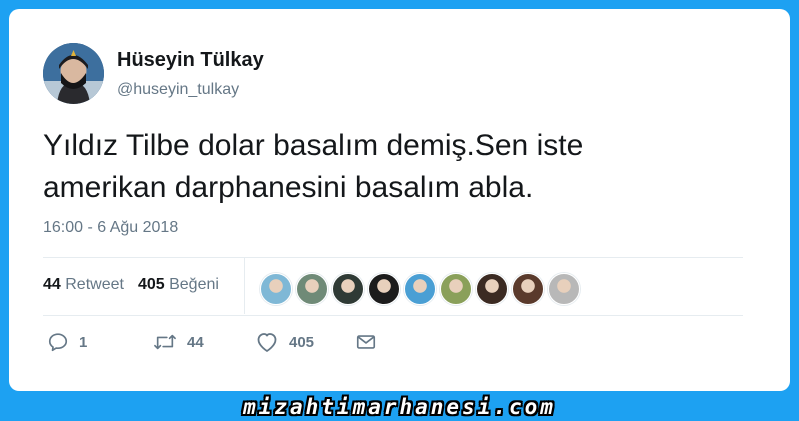 The image size is (799, 421). I want to click on retweet-count: 44, so click(195, 342).